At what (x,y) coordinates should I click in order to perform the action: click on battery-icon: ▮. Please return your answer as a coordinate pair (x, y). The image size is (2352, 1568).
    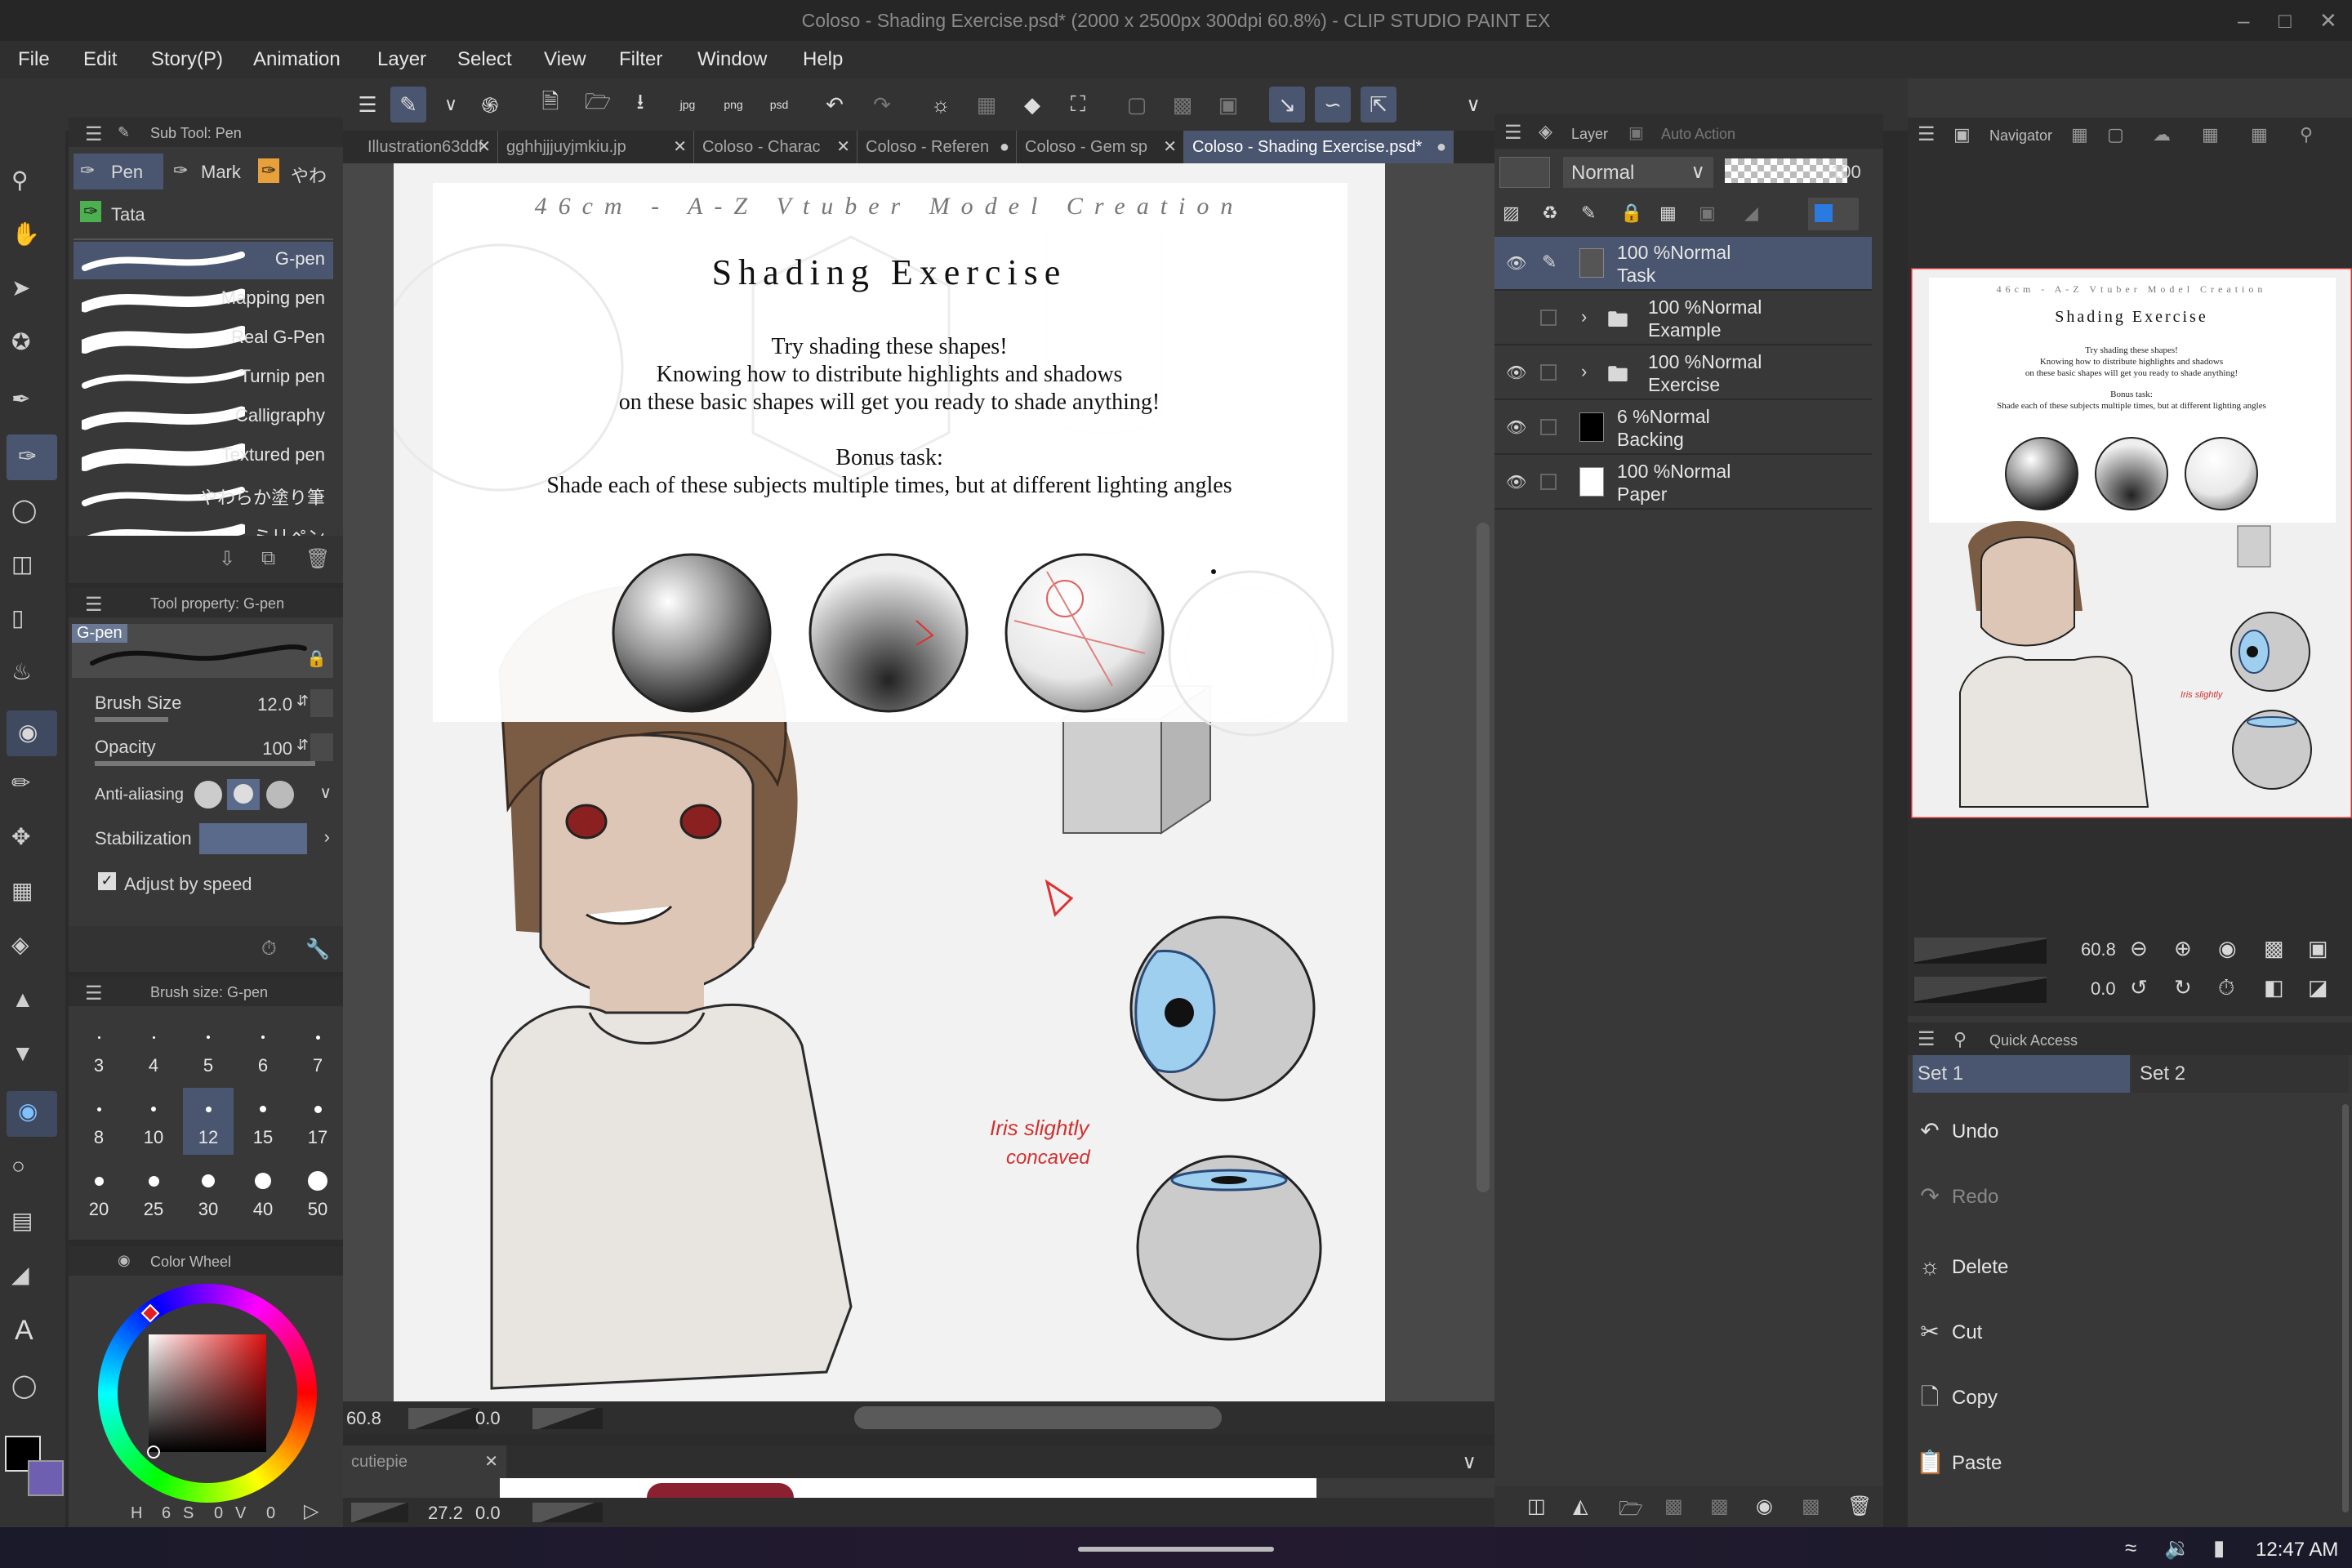
    Looking at the image, I should click on (2219, 1548).